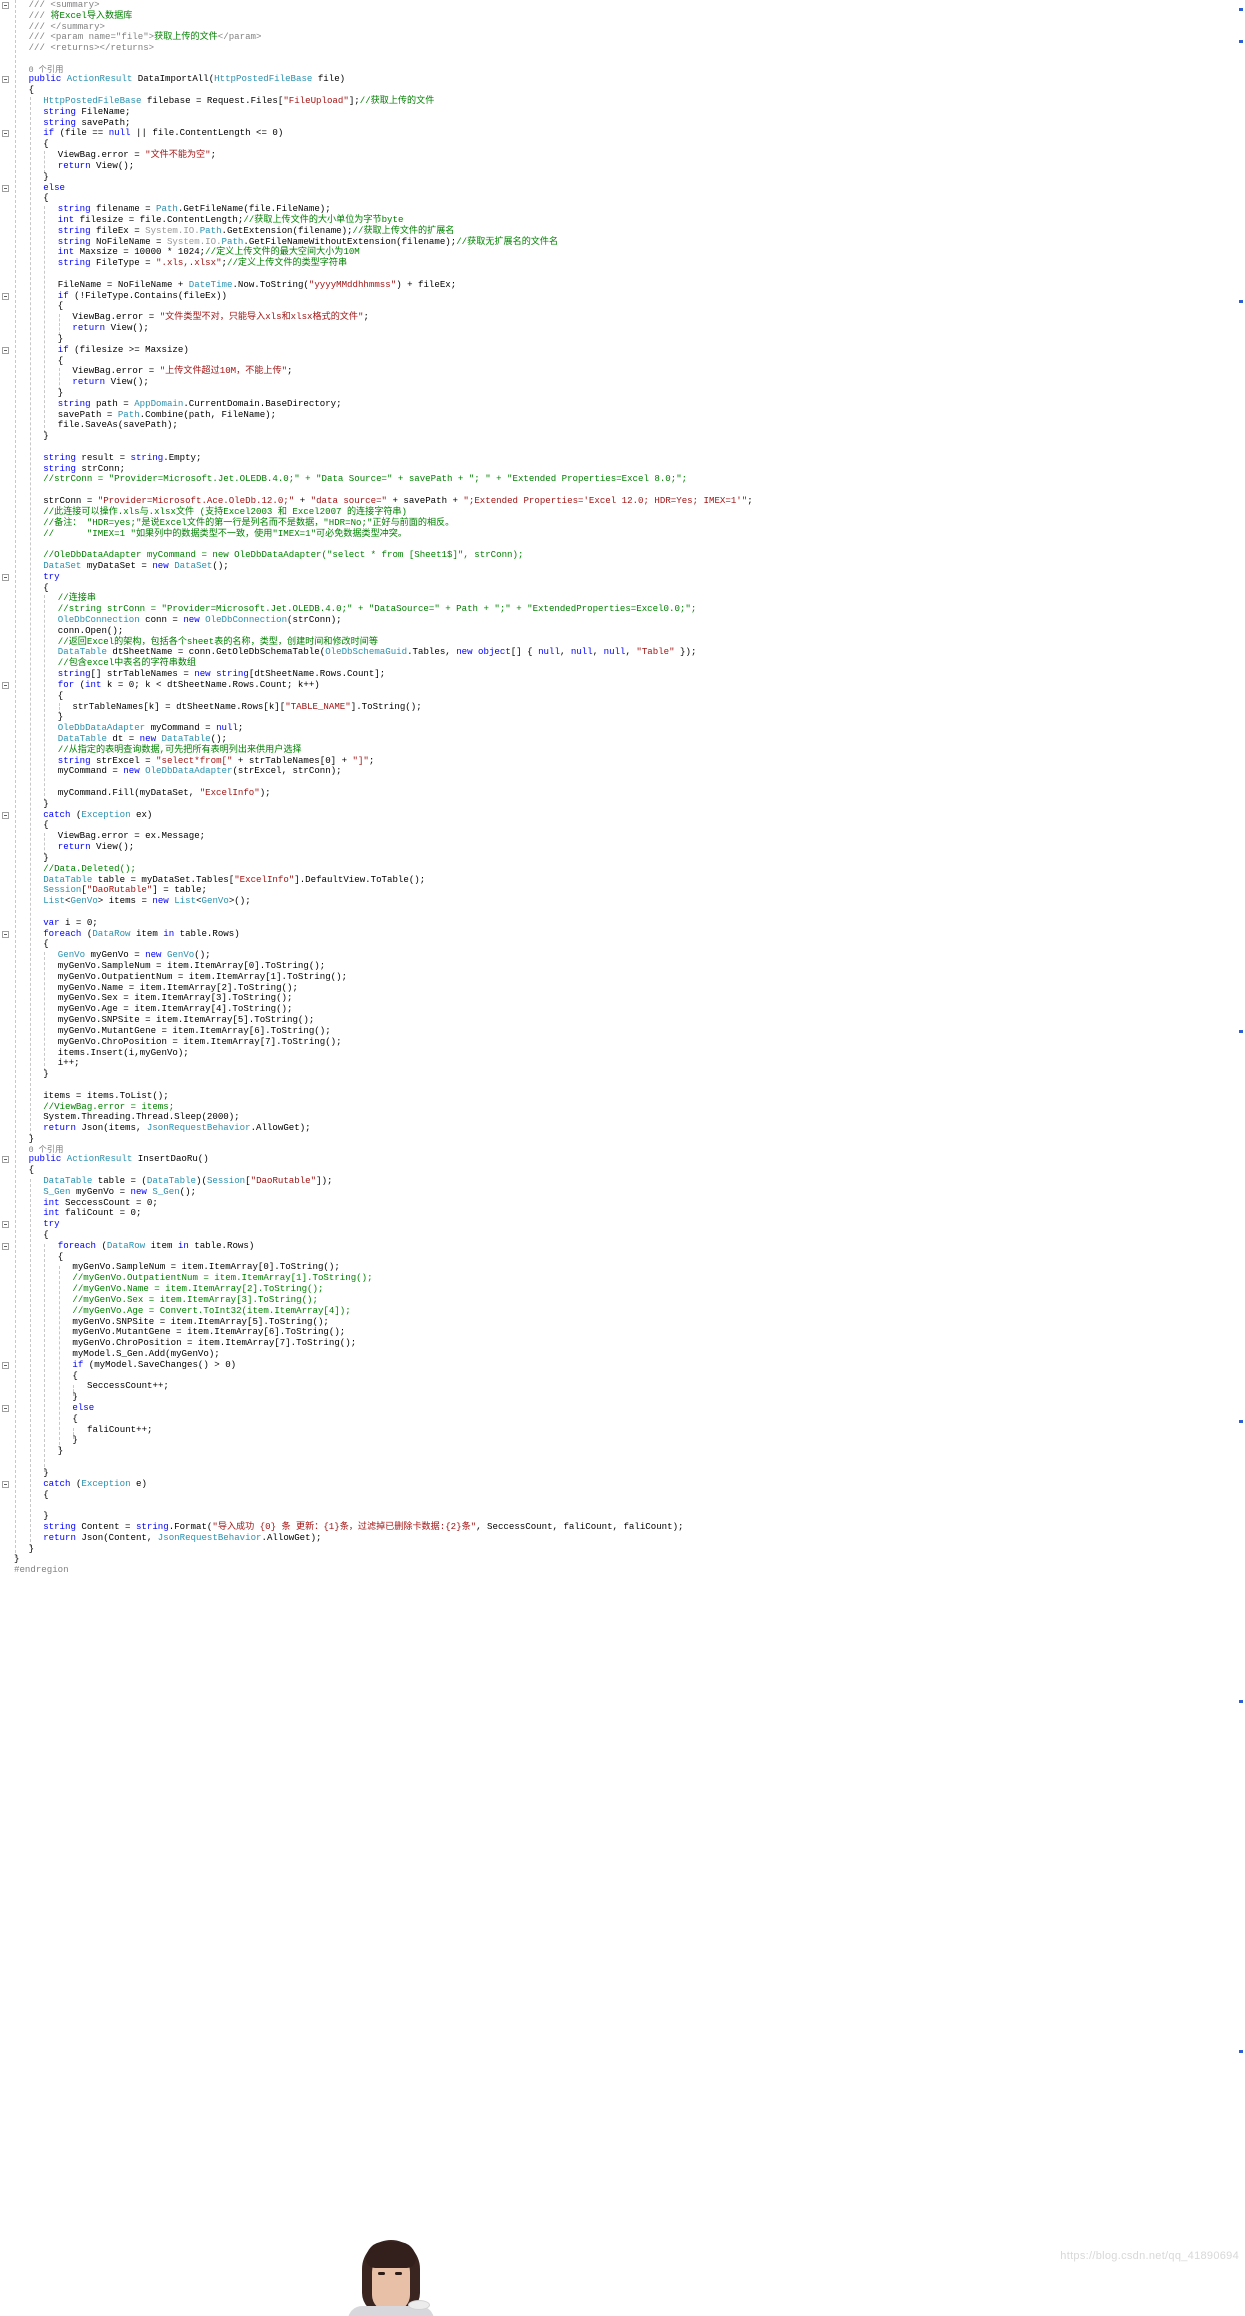 The height and width of the screenshot is (2316, 1245). I want to click on code-line: string FileName;, so click(622, 112).